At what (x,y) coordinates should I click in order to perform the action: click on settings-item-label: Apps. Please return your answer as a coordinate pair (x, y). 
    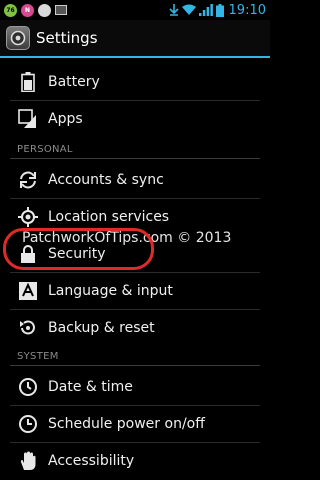
    Looking at the image, I should click on (65, 119).